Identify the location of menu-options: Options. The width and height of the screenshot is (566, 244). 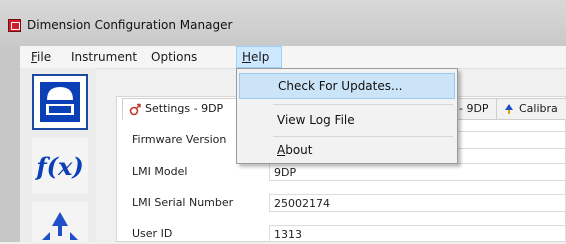
(174, 57).